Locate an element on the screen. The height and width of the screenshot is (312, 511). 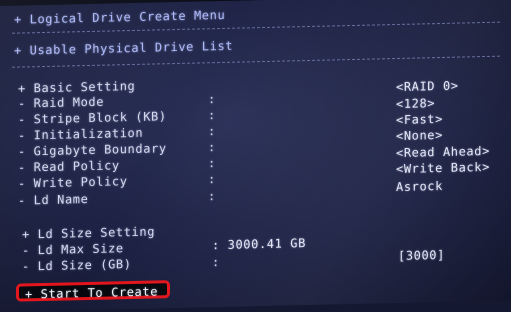
stripe-block-label: - Stripe Block (KB) is located at coordinates (92, 118).